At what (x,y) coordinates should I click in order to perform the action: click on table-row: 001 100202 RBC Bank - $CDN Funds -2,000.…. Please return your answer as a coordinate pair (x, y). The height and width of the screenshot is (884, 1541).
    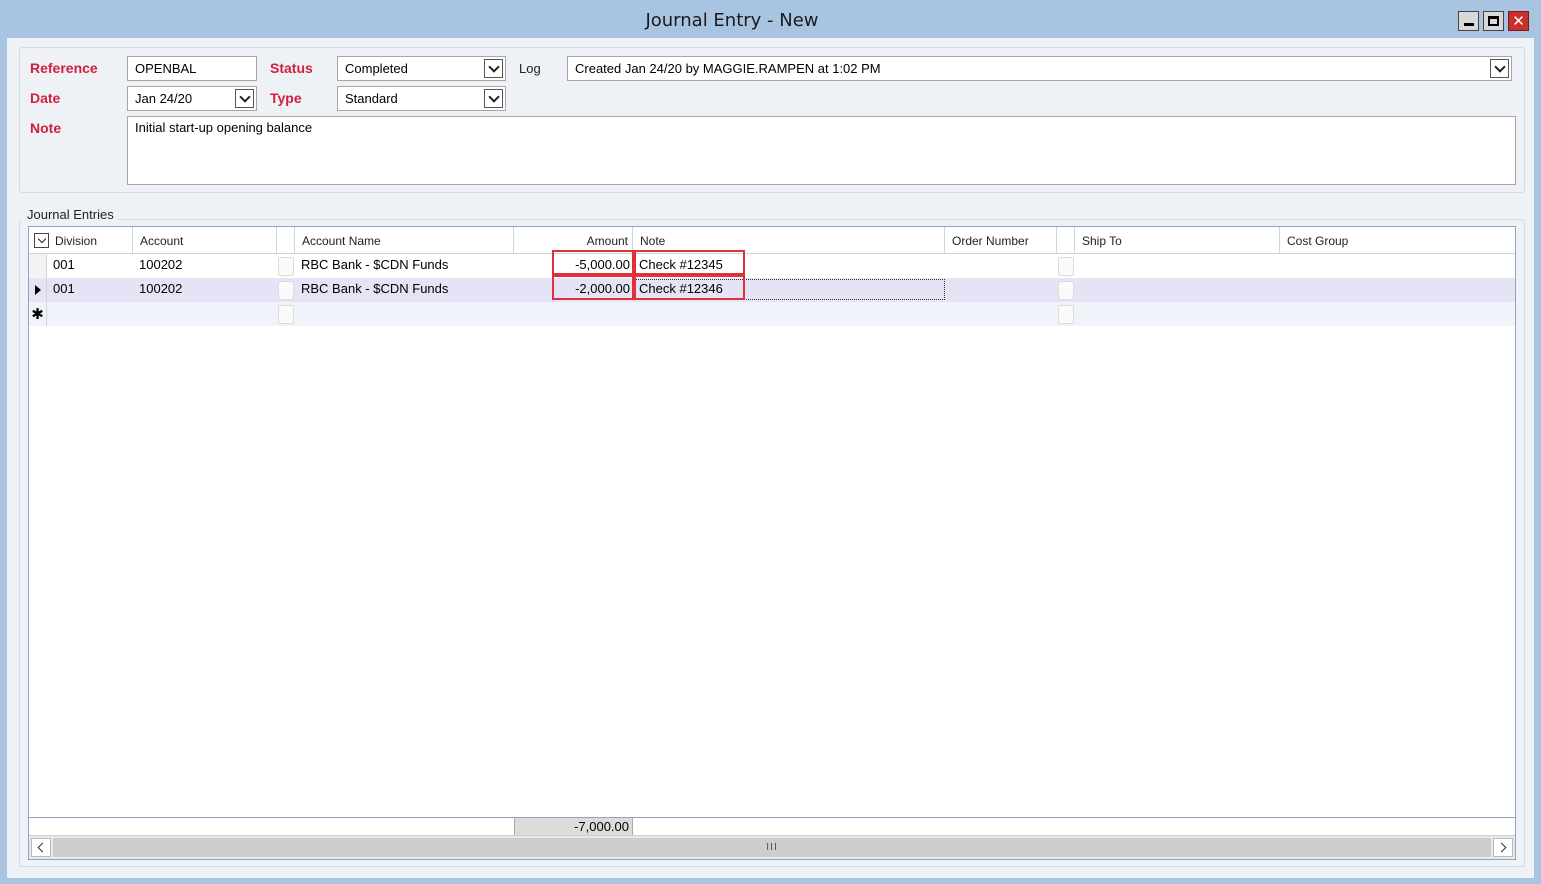
    Looking at the image, I should click on (772, 290).